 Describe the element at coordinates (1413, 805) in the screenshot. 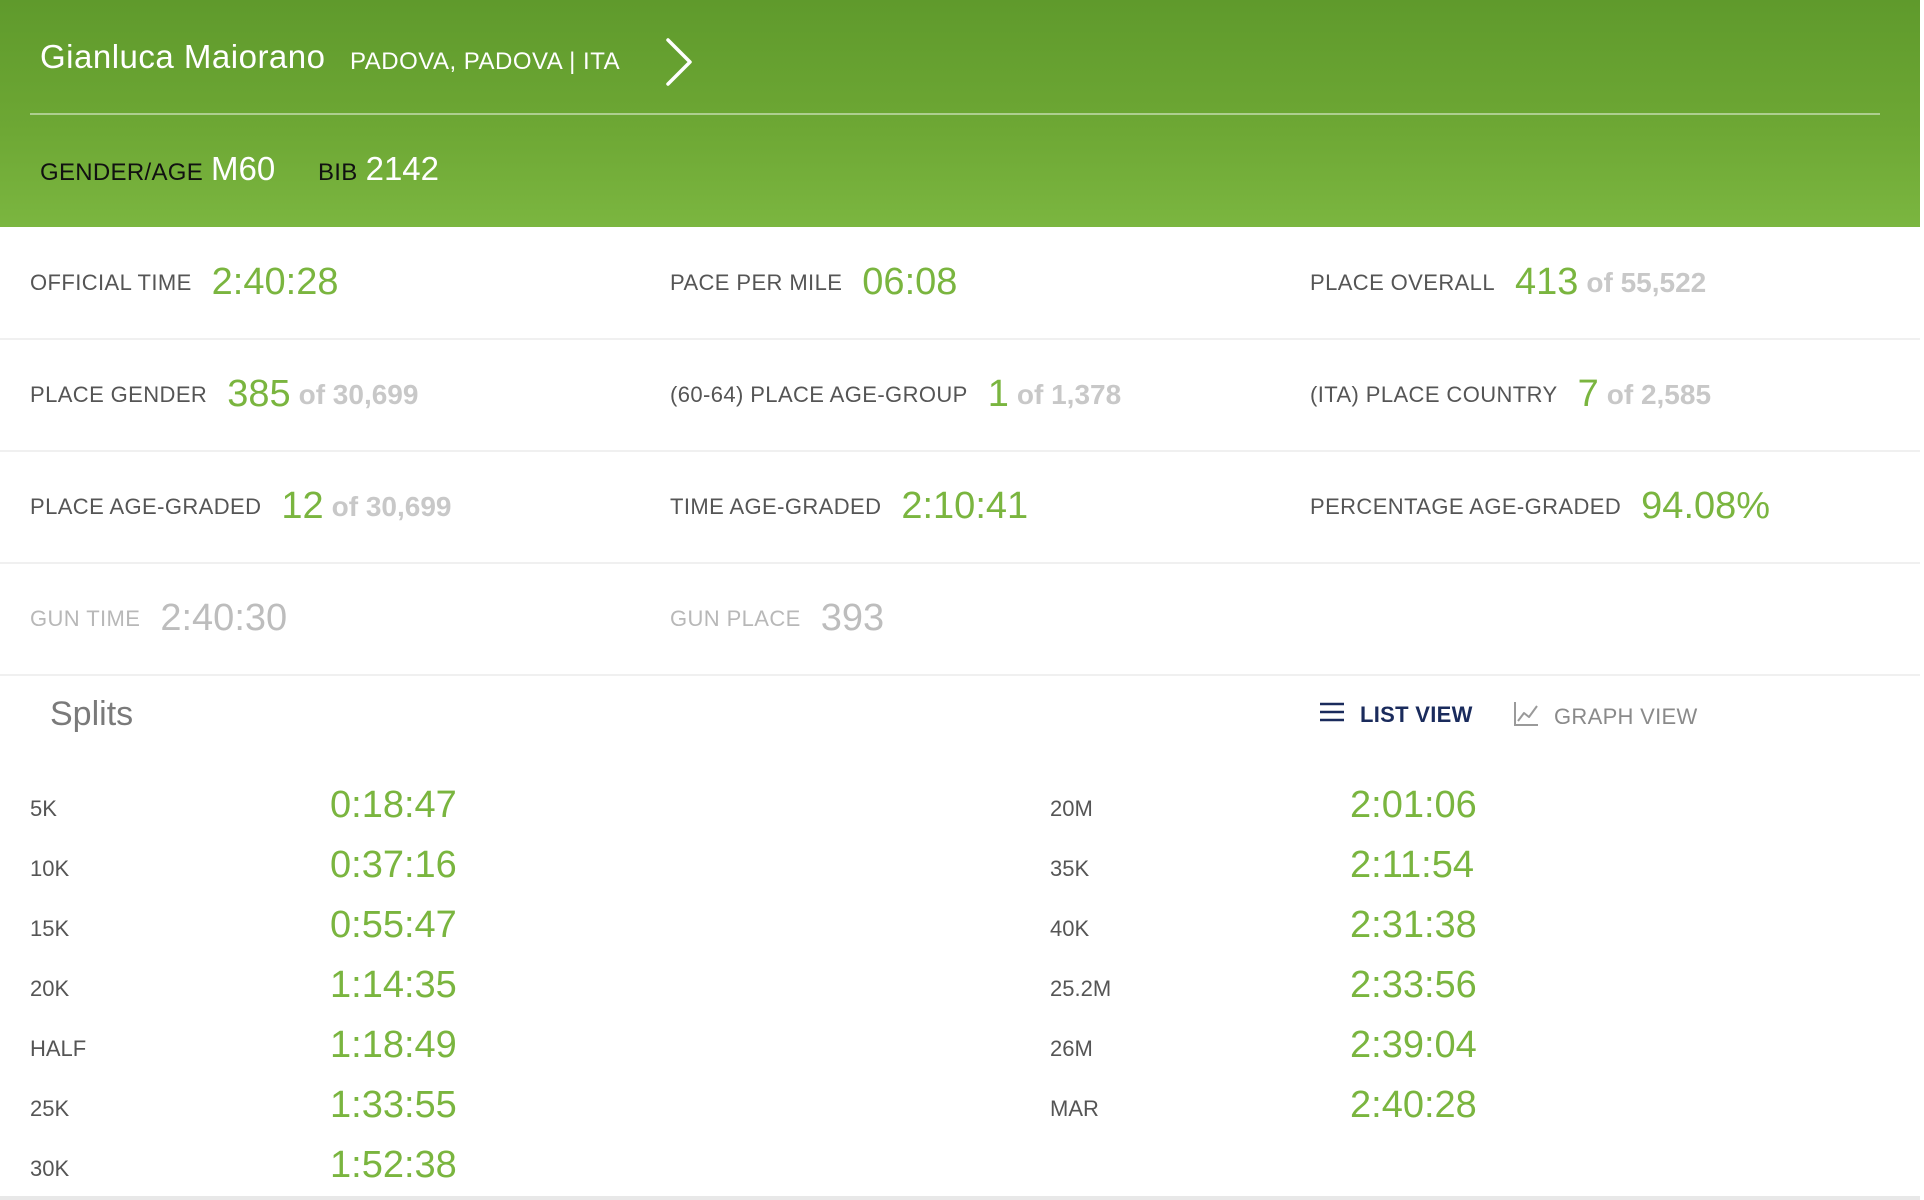

I see `split-time: 2:01:06` at that location.